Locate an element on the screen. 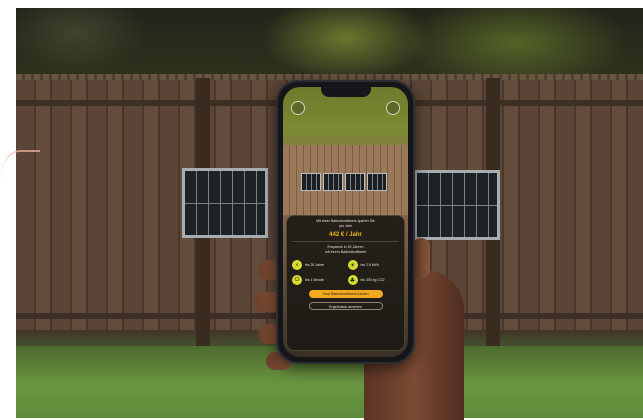 This screenshot has width=643, height=420. stat-item: ⏻ bis 1 Minute is located at coordinates (318, 280).